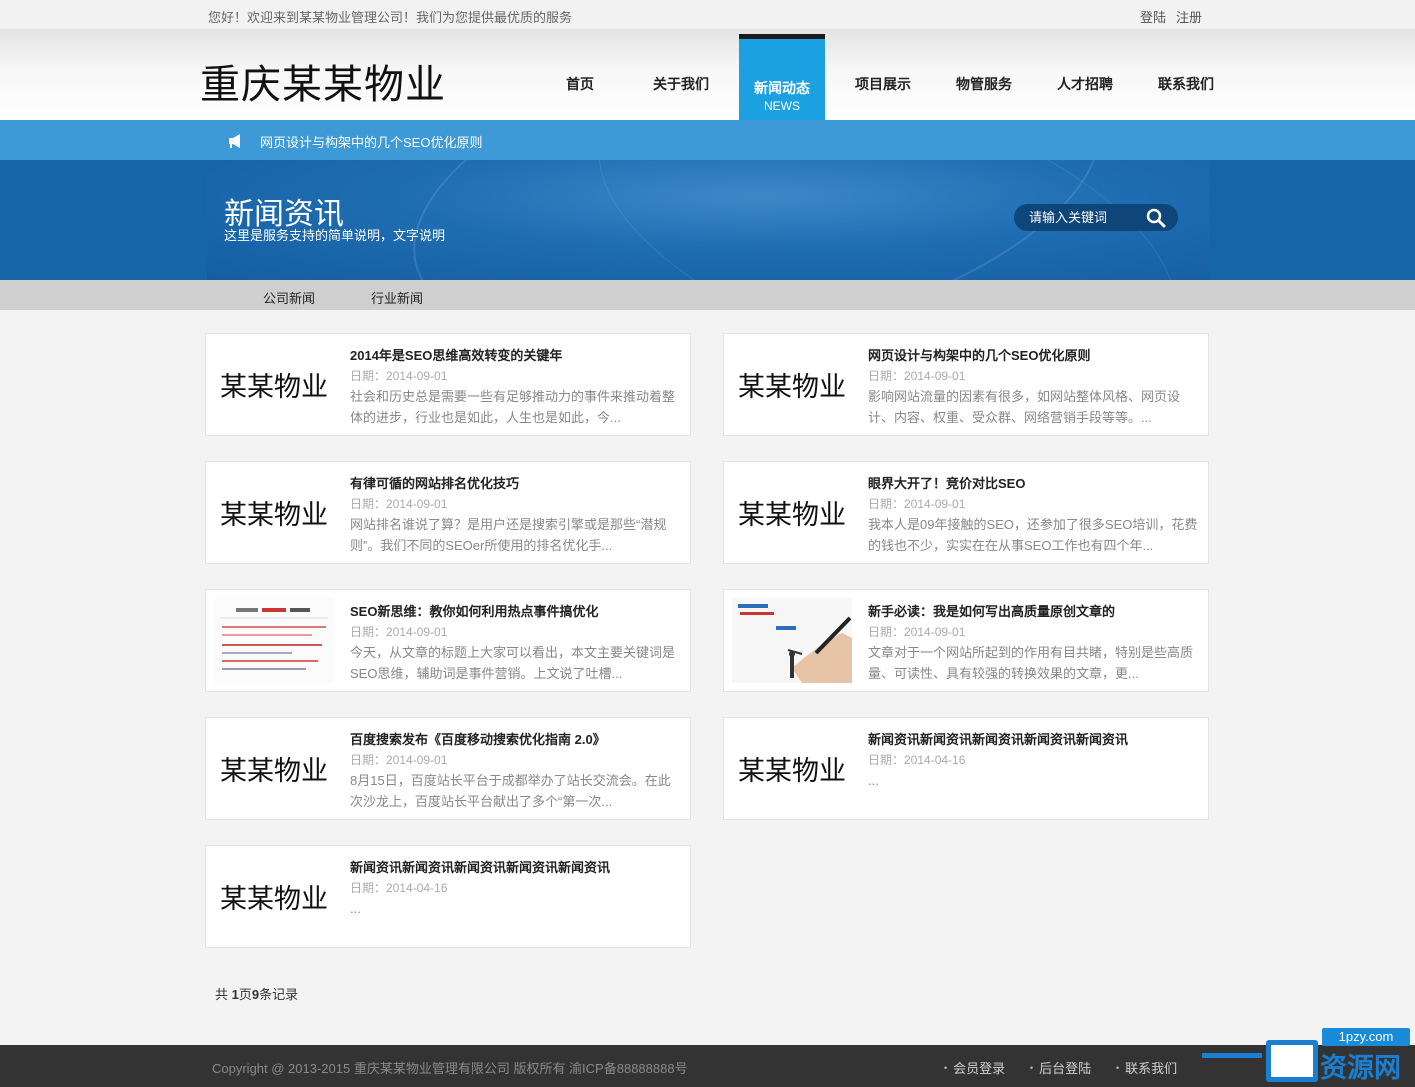  What do you see at coordinates (707, 15) in the screenshot?
I see `top-bar: 您好！欢迎来到某某物业管理公司！我们为您提供最优质的服务 登陆 注册` at bounding box center [707, 15].